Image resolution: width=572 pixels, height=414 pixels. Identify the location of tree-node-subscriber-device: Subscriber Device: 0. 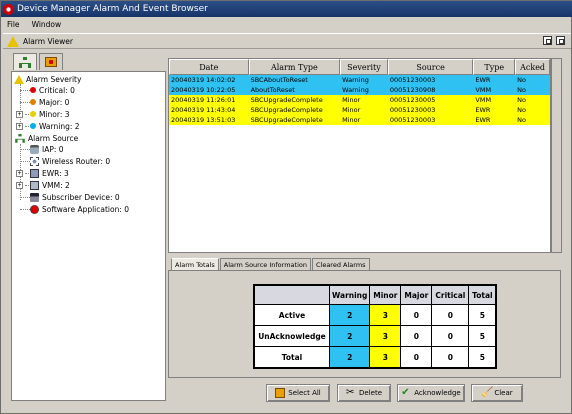
(75, 197).